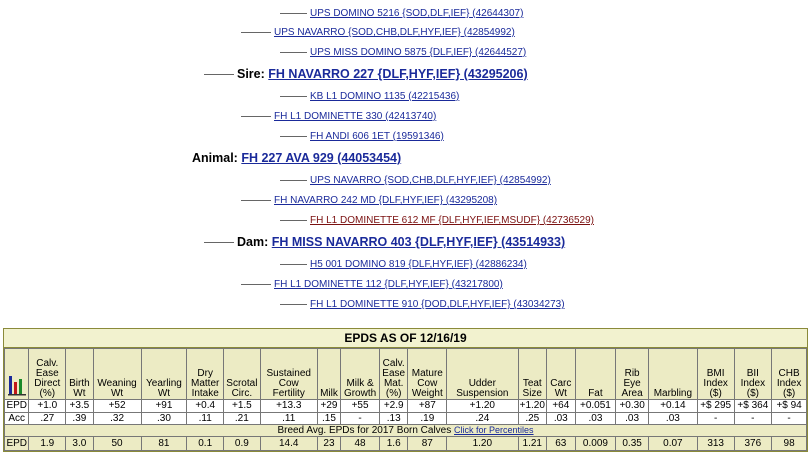 Image resolution: width=809 pixels, height=456 pixels. What do you see at coordinates (79, 406) in the screenshot?
I see `epd-value: +3.5` at bounding box center [79, 406].